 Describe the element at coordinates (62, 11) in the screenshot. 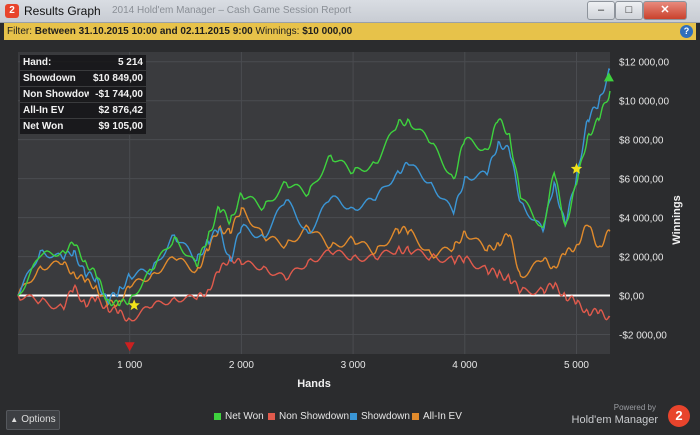

I see `window-title: Results Graph` at that location.